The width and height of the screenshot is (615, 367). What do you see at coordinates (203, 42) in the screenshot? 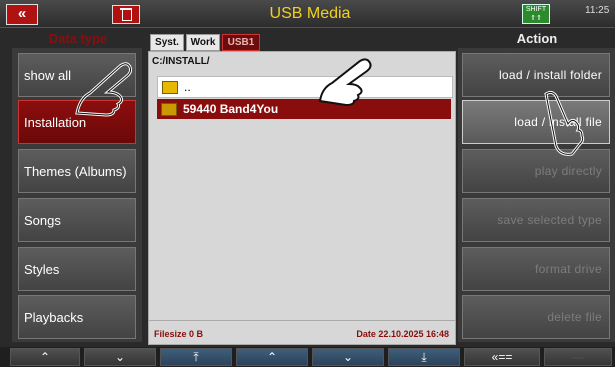
I see `tab-work: Work` at bounding box center [203, 42].